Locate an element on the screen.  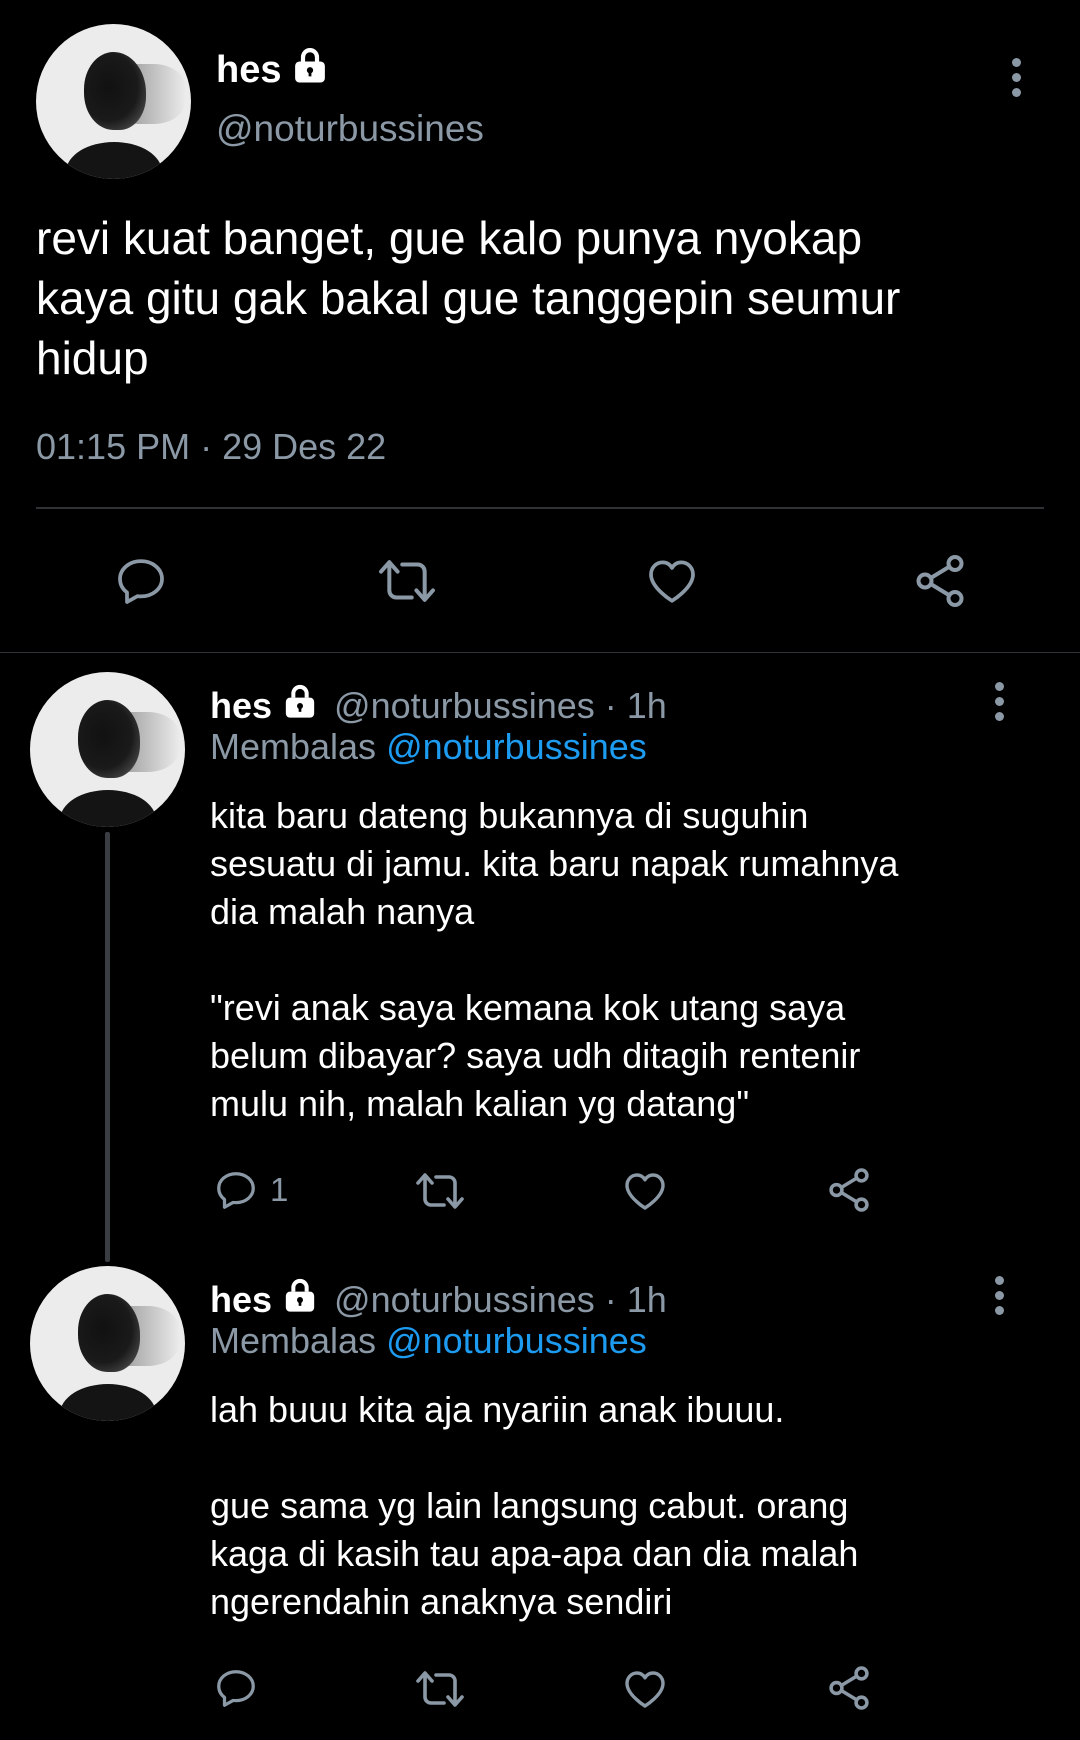
reply-button: 1 is located at coordinates (250, 1190).